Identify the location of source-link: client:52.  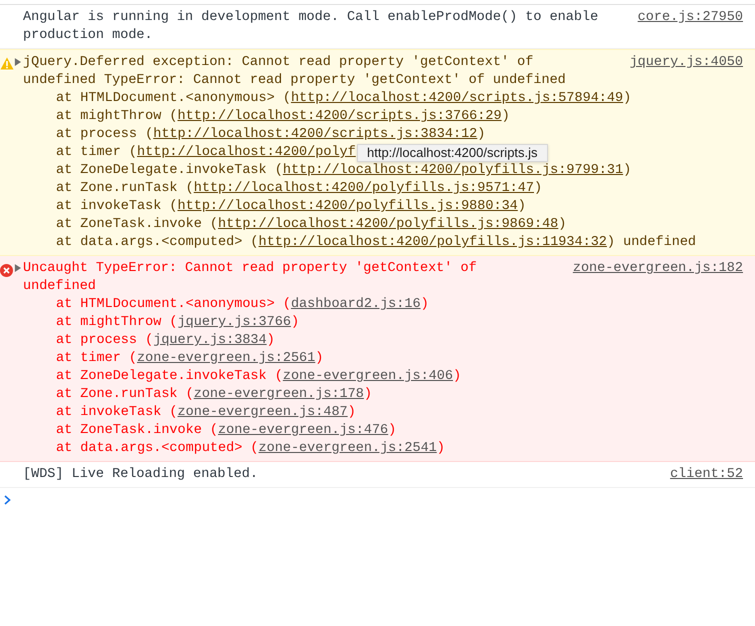
(706, 475).